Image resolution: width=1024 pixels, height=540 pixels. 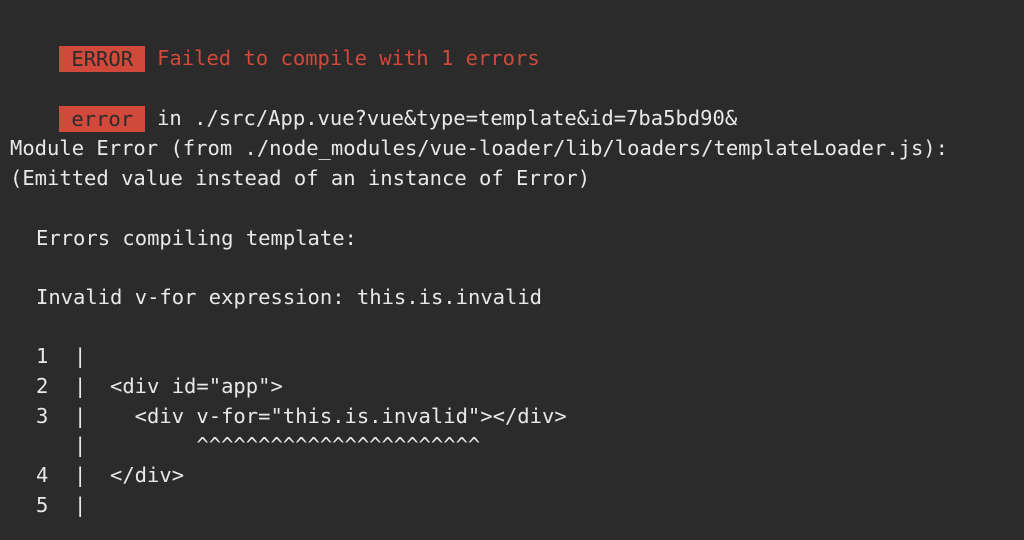 I want to click on code-frame-row: 2 | <div id="app">, so click(x=159, y=386).